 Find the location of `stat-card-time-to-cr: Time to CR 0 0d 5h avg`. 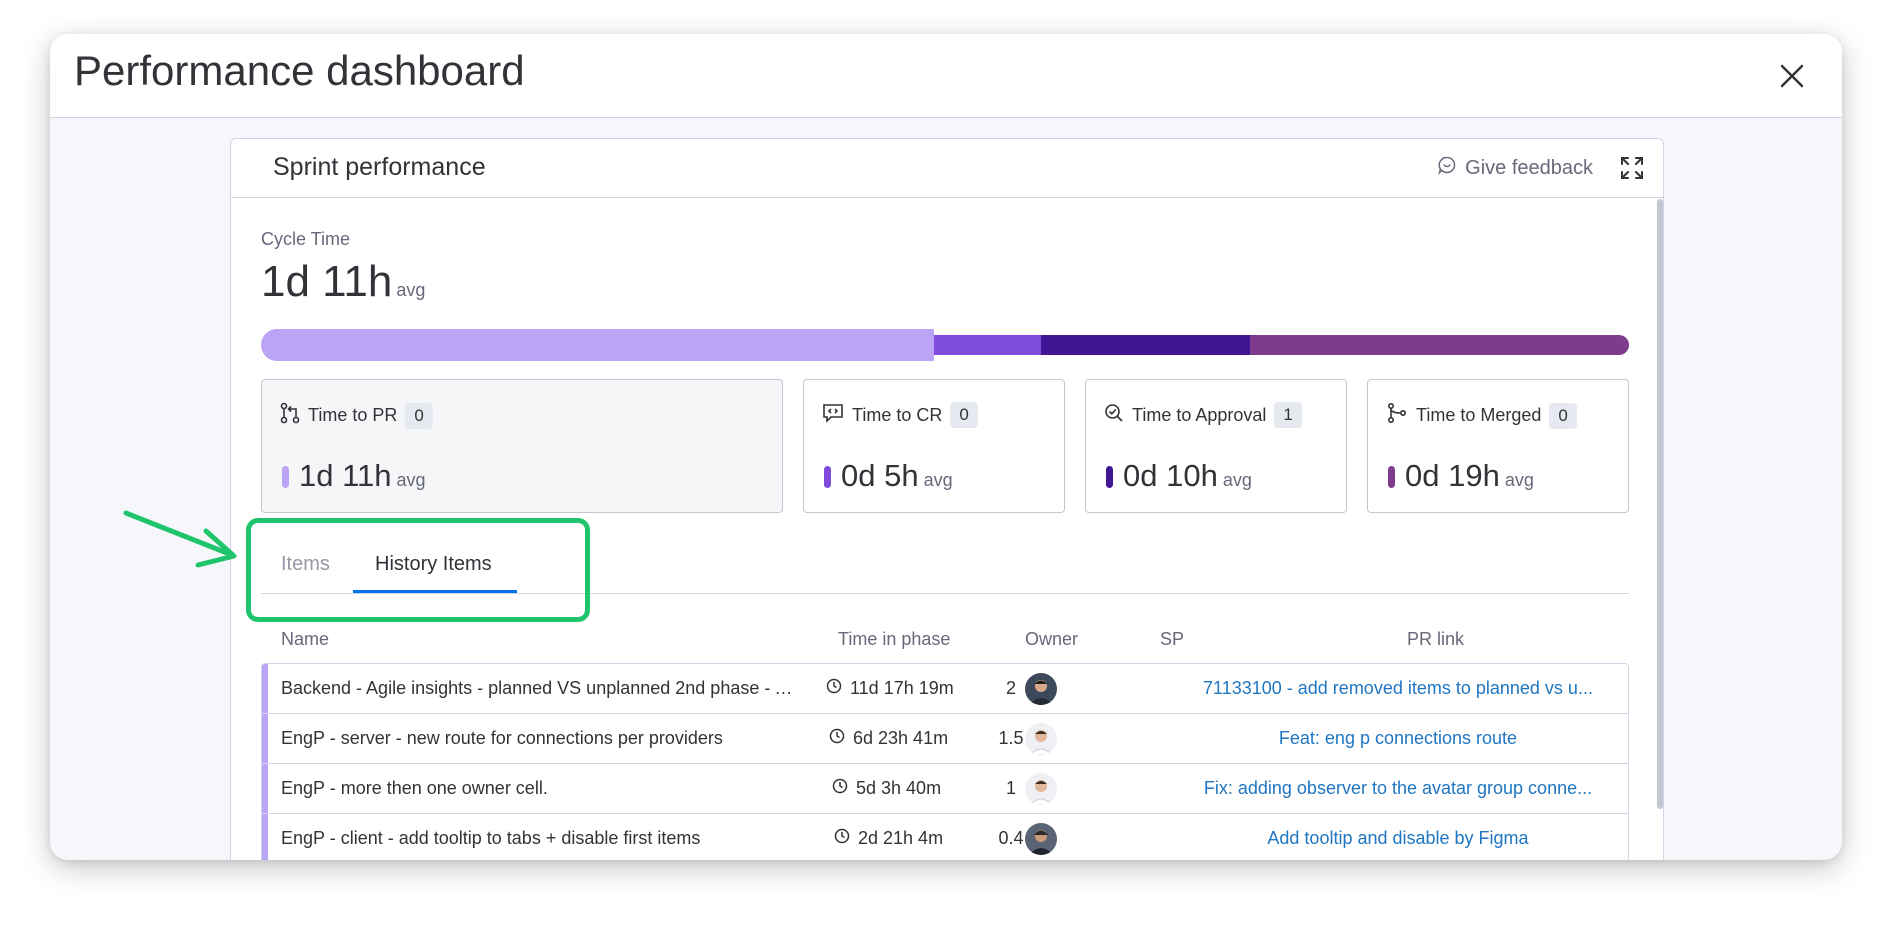

stat-card-time-to-cr: Time to CR 0 0d 5h avg is located at coordinates (934, 446).